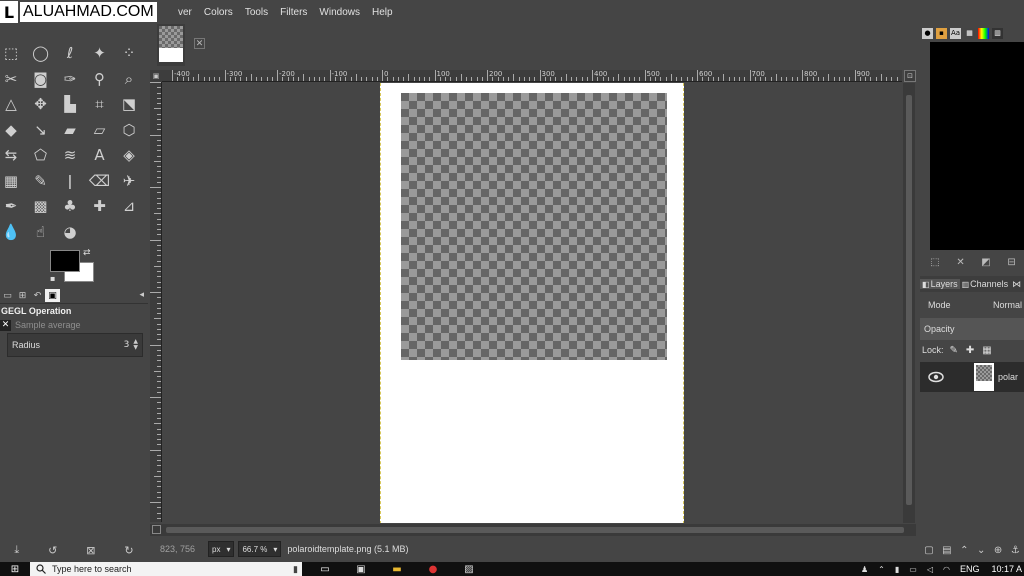 This screenshot has width=1024, height=576. I want to click on ink-icon: ✒, so click(11, 206).